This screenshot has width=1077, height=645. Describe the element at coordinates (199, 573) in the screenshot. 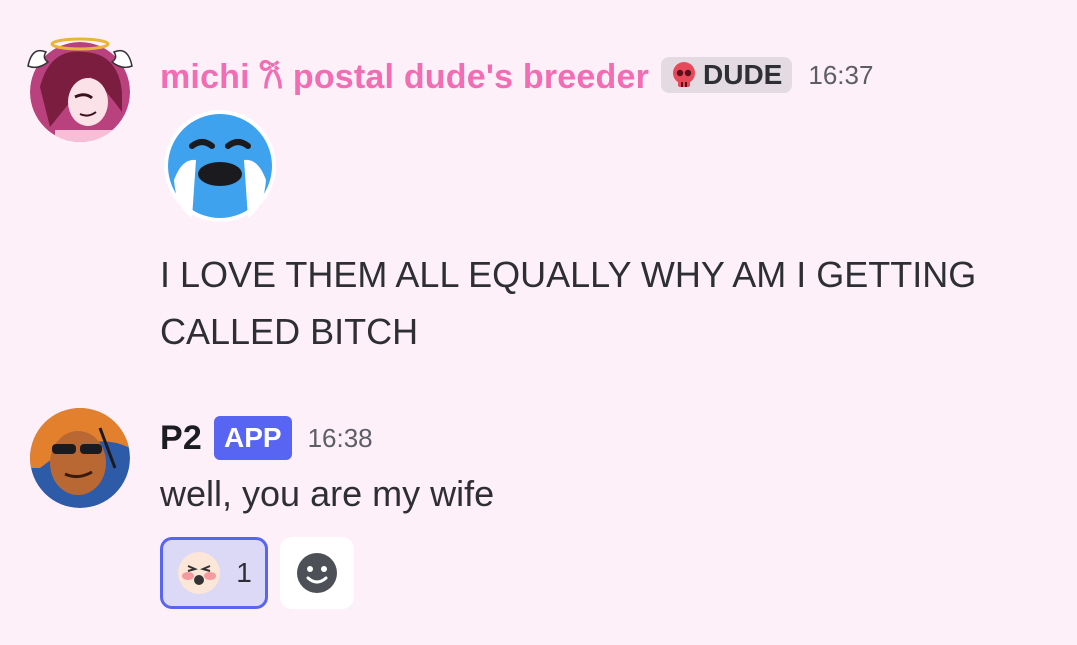

I see `blushing-shout-emoji` at that location.